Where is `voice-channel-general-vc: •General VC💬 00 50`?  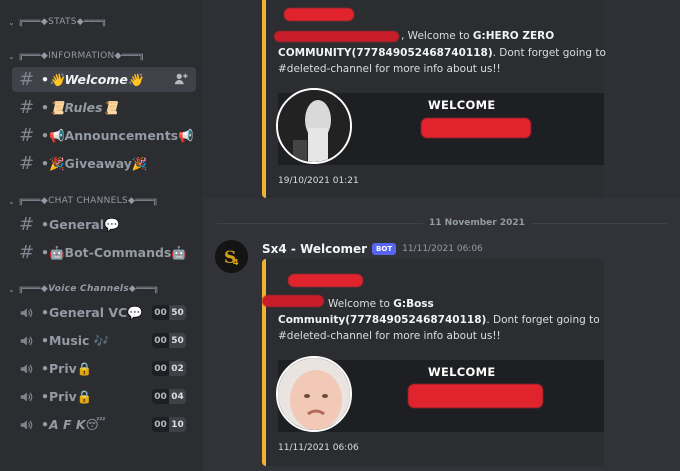 voice-channel-general-vc: •General VC💬 00 50 is located at coordinates (104, 312).